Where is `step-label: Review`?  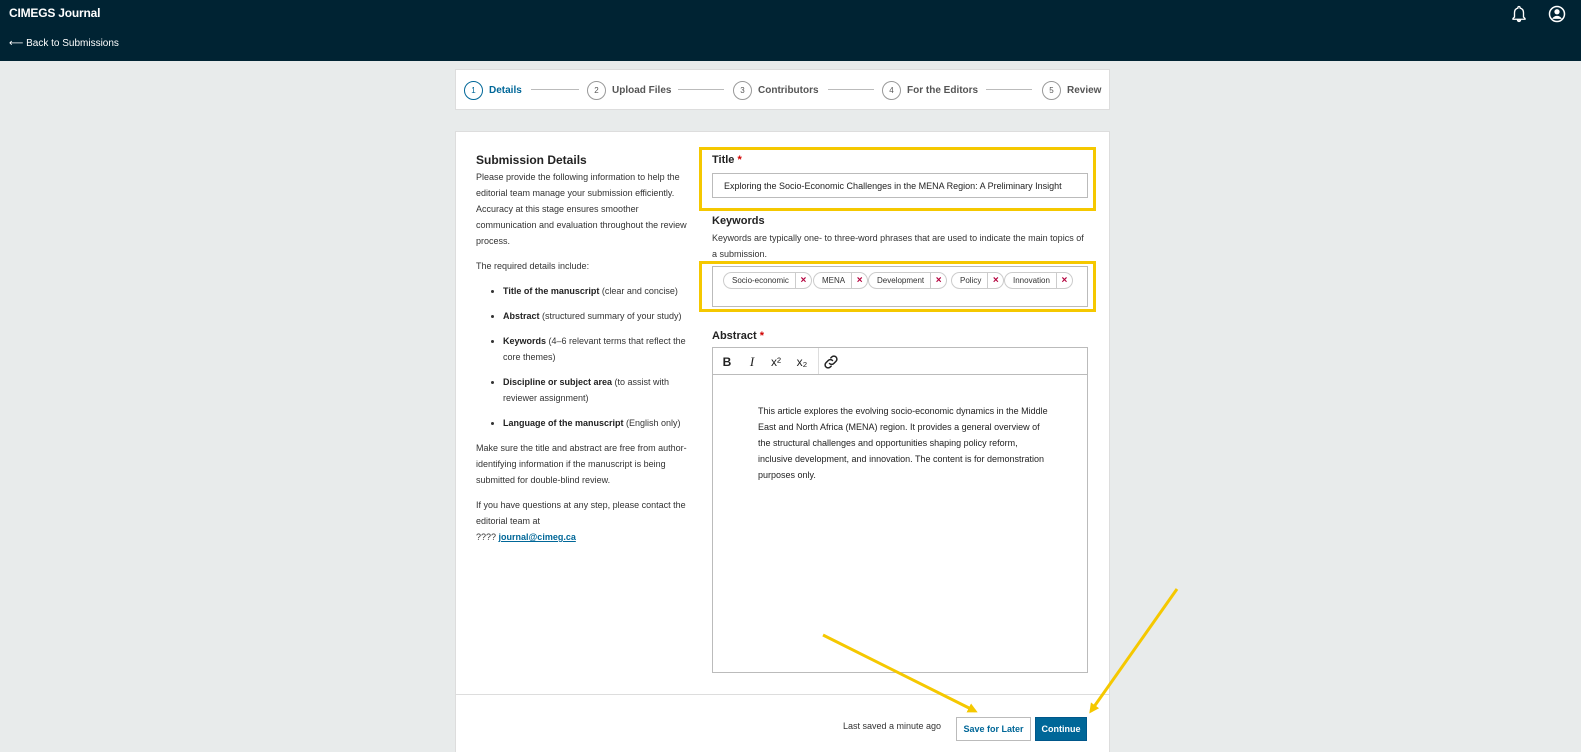 step-label: Review is located at coordinates (1084, 90).